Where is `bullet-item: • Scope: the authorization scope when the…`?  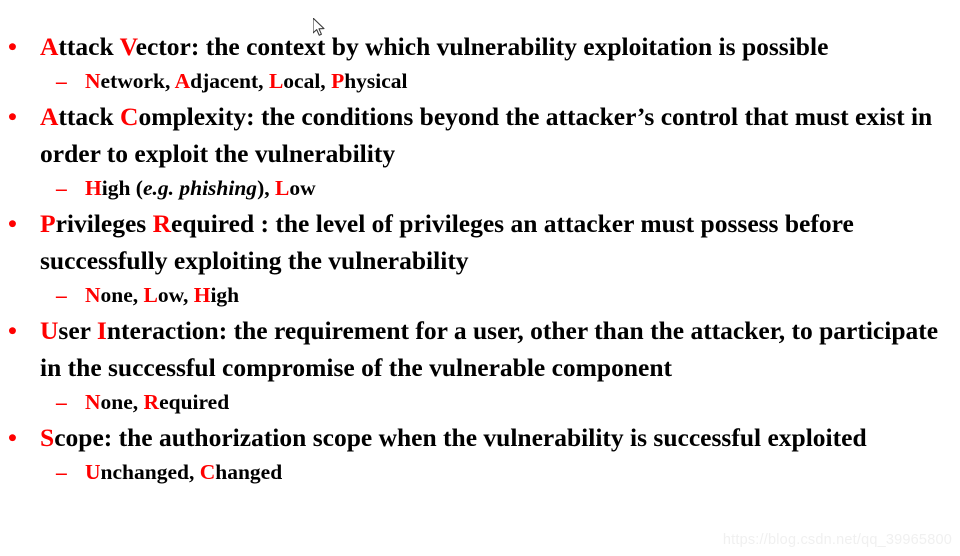
bullet-item: • Scope: the authorization scope when the… is located at coordinates (480, 454).